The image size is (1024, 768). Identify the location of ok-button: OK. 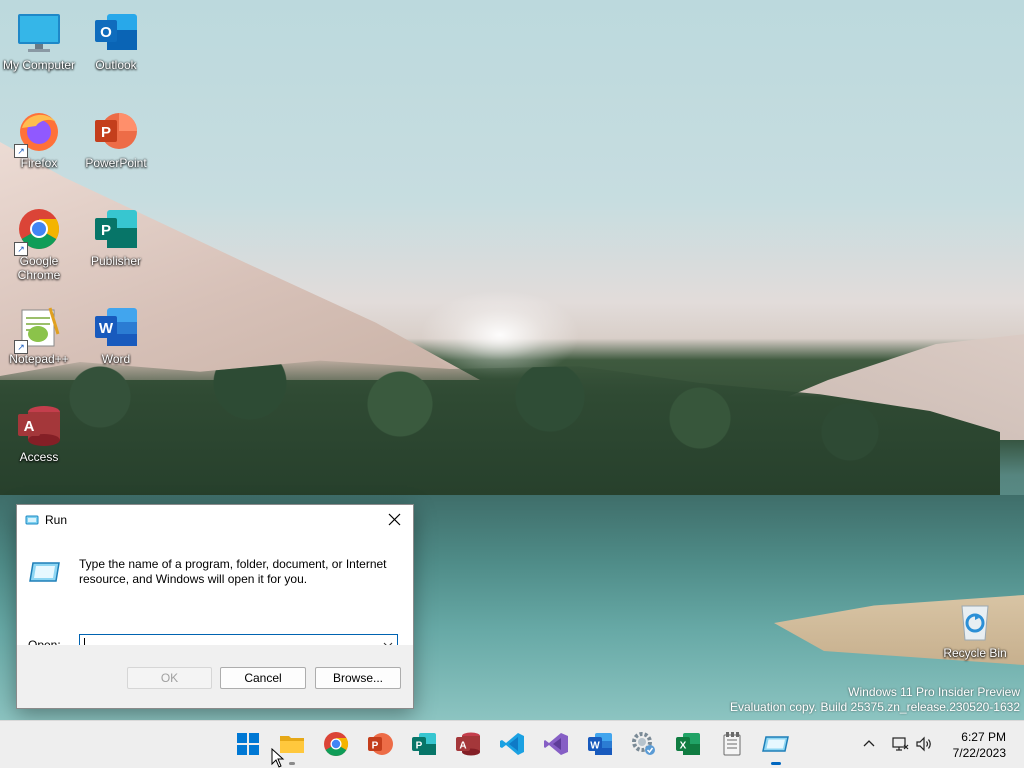
(169, 678).